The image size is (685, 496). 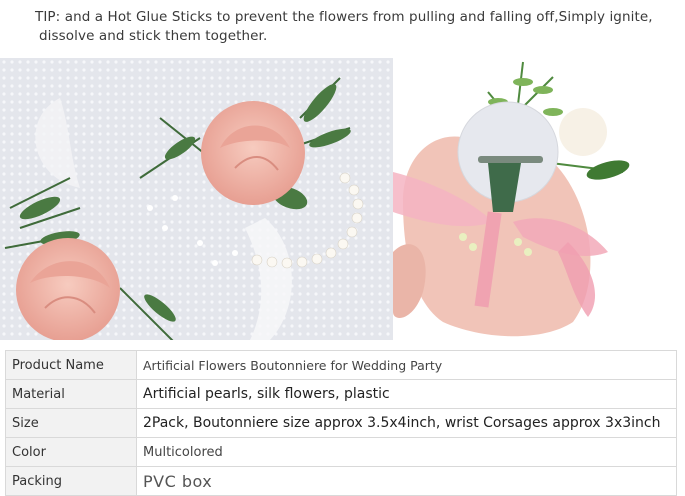 What do you see at coordinates (71, 365) in the screenshot?
I see `spec-label: Product Name` at bounding box center [71, 365].